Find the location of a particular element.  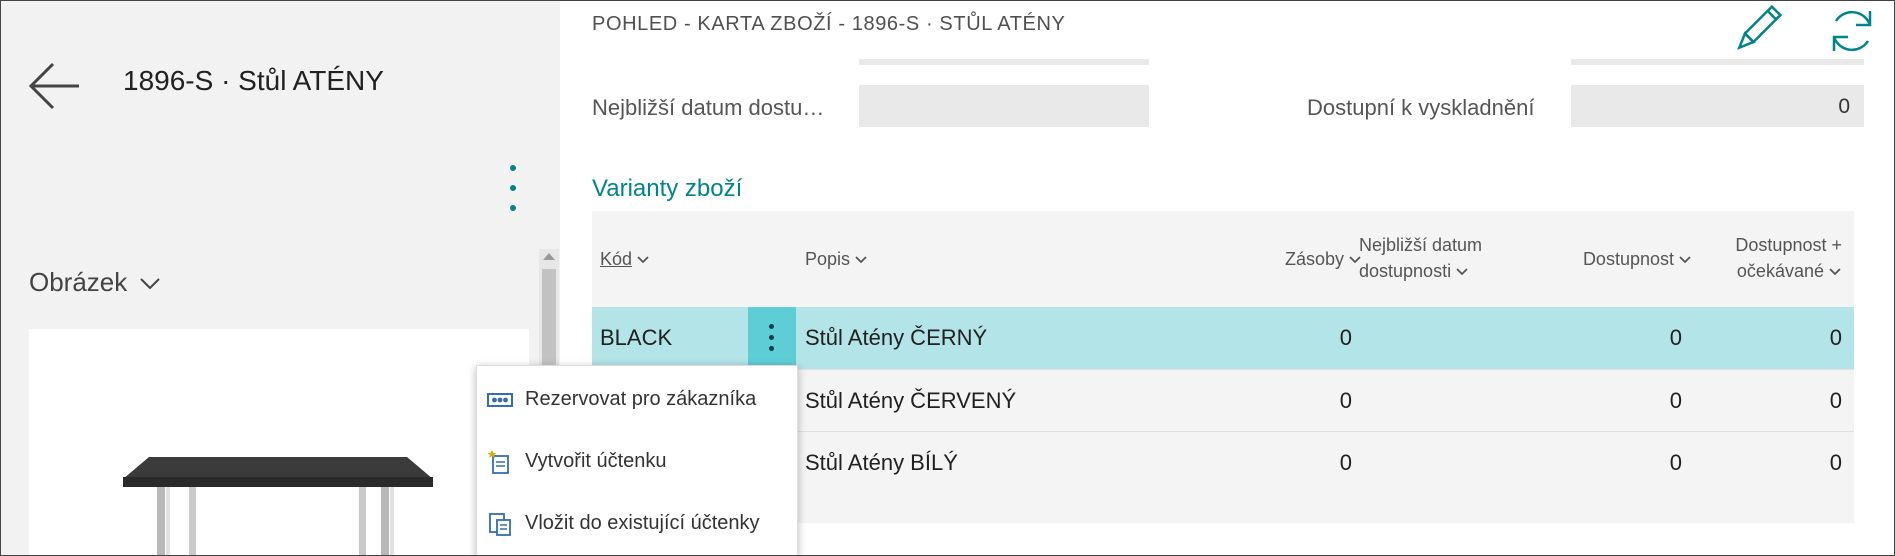

menu-item-label: Rezervovat pro zákazníka is located at coordinates (641, 399).